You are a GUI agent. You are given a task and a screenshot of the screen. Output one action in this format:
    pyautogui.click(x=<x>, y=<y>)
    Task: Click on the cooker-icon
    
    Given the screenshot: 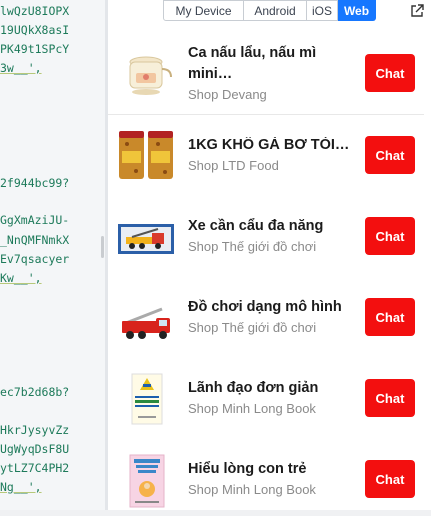 What is the action you would take?
    pyautogui.click(x=146, y=75)
    